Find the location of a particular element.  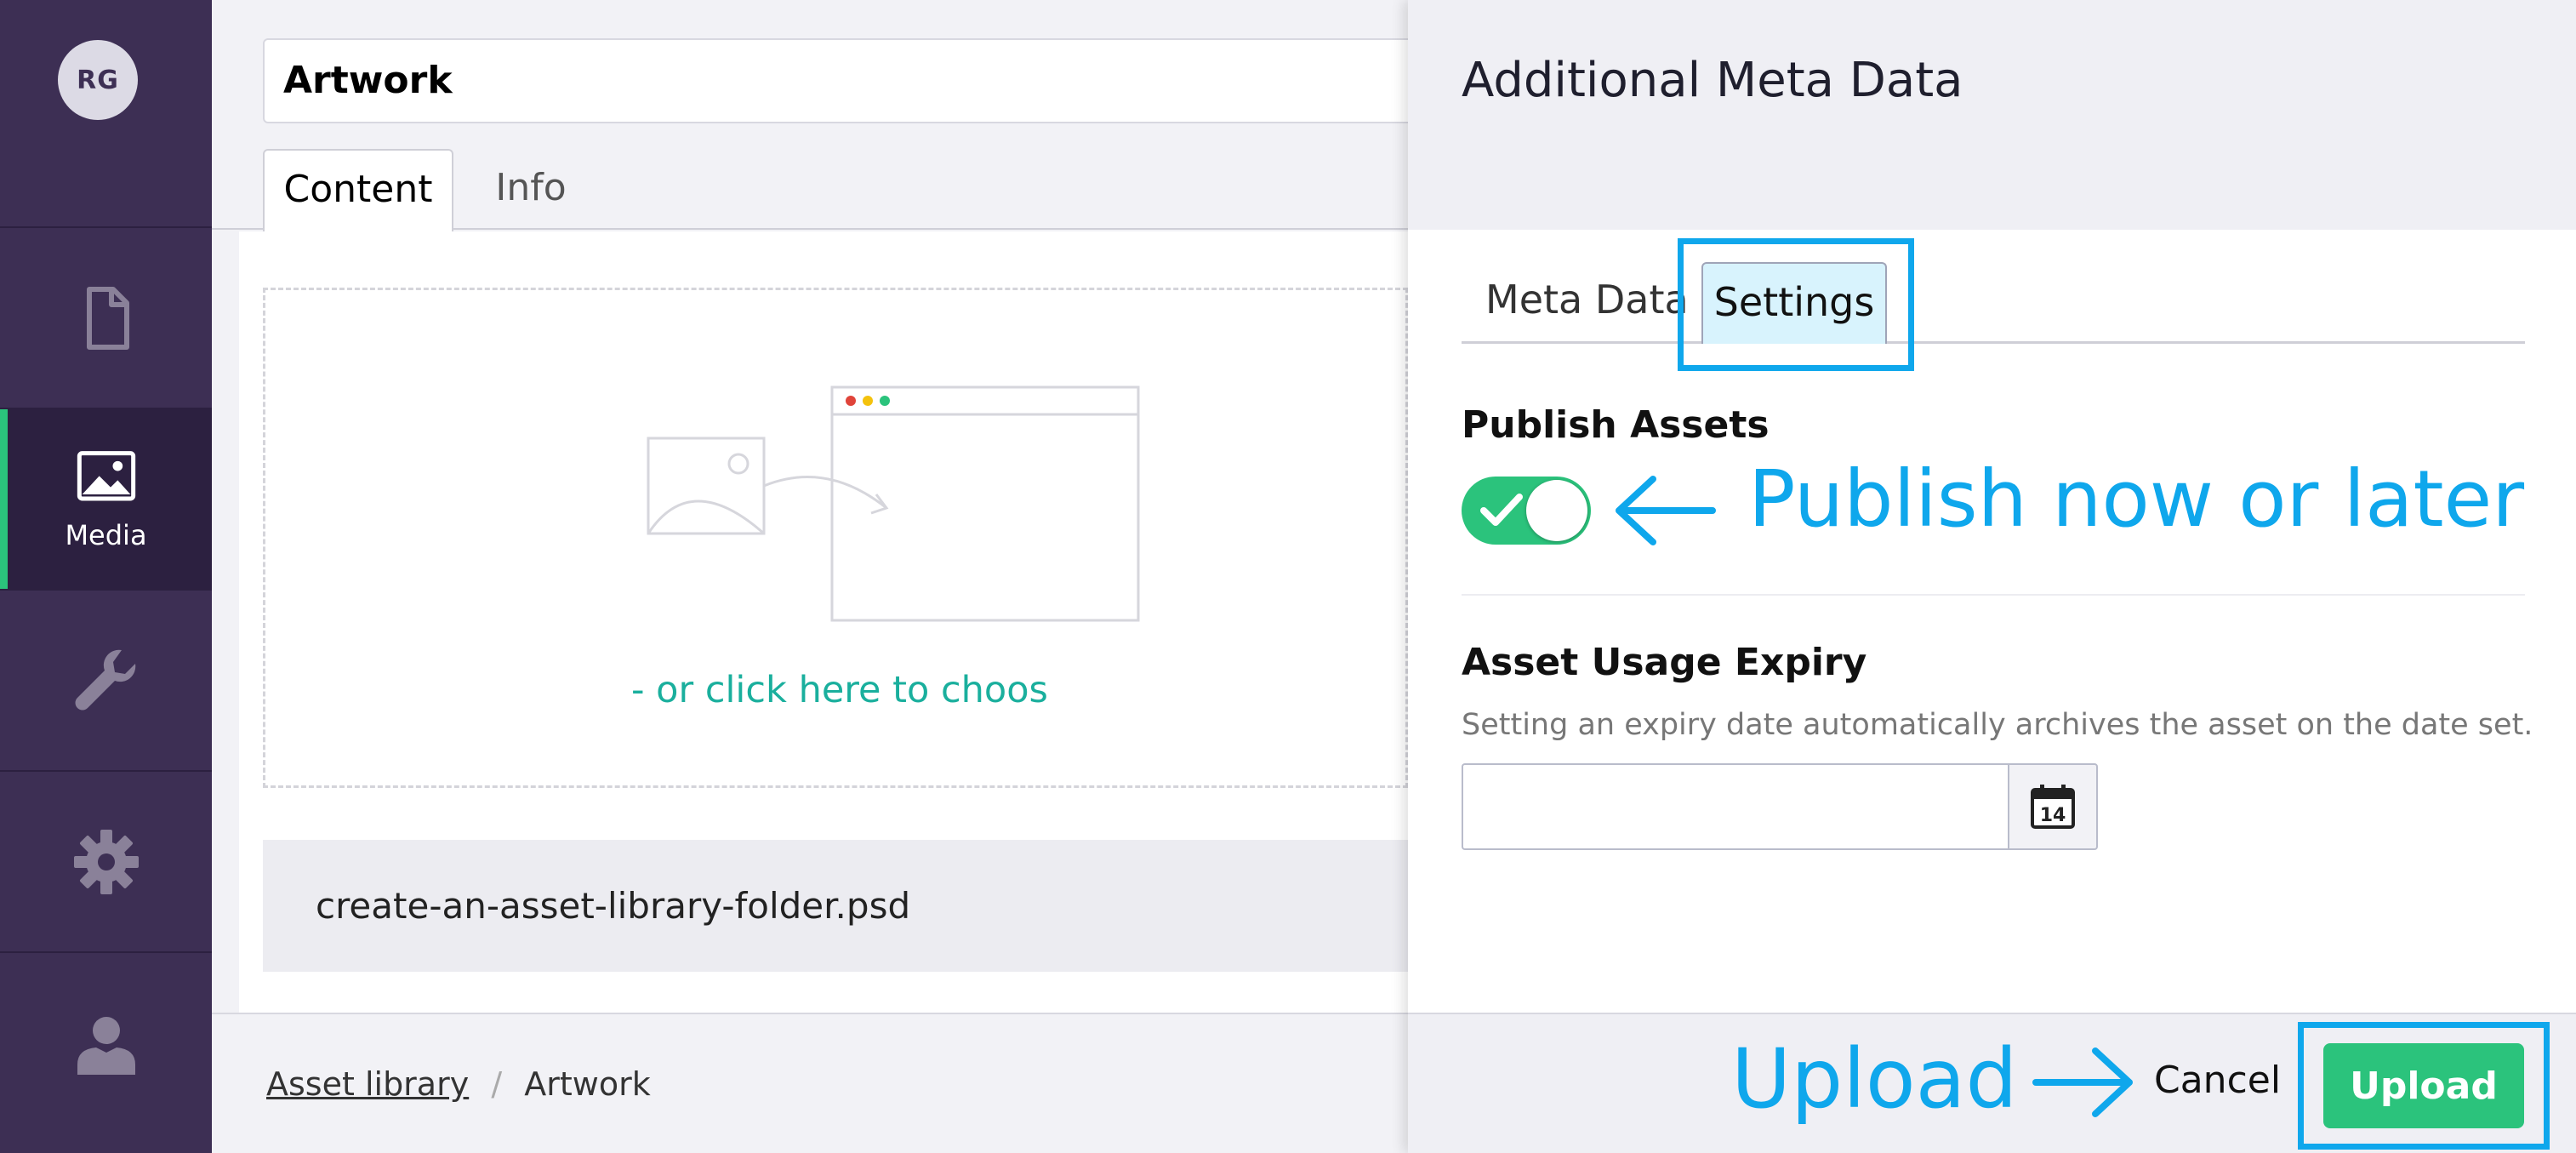

calendar-day: 14 is located at coordinates (2053, 816).